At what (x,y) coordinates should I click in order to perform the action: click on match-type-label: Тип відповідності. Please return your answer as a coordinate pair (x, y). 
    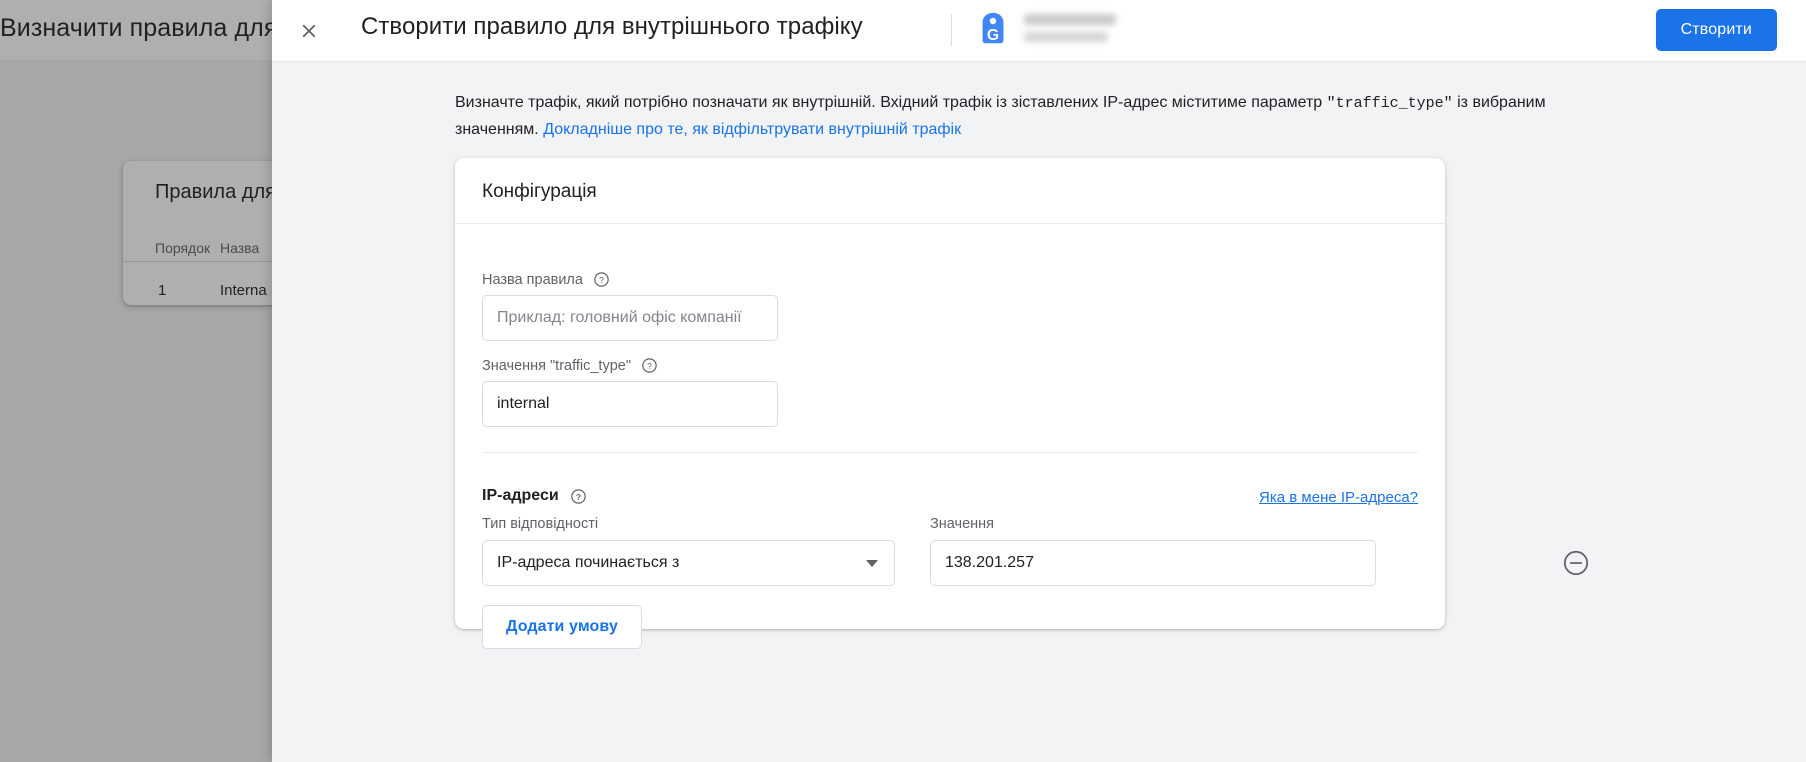
    Looking at the image, I should click on (540, 524).